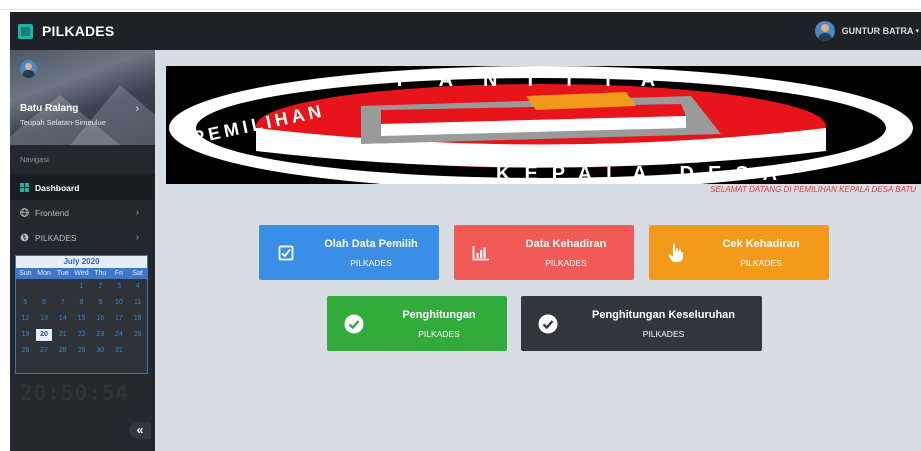 The image size is (921, 451). Describe the element at coordinates (75, 393) in the screenshot. I see `digital-clock: 20:50:54` at that location.